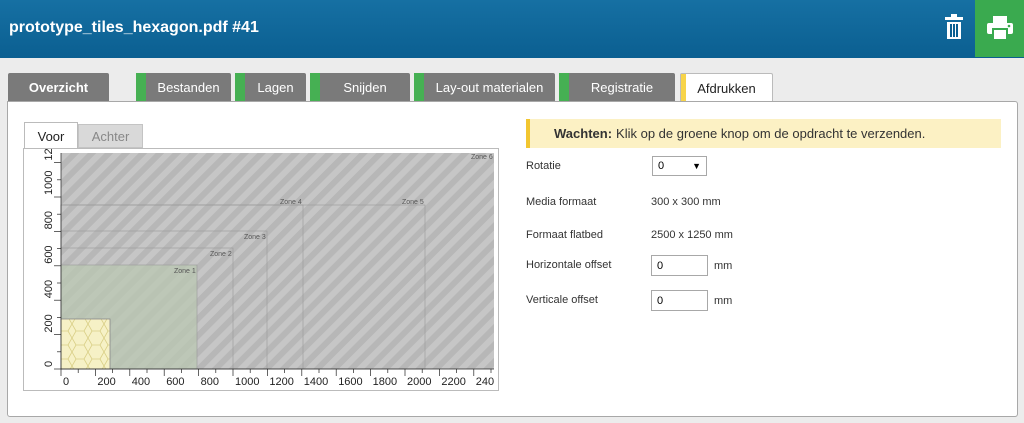 This screenshot has width=1024, height=423. Describe the element at coordinates (110, 136) in the screenshot. I see `tab-achter: Achter` at that location.